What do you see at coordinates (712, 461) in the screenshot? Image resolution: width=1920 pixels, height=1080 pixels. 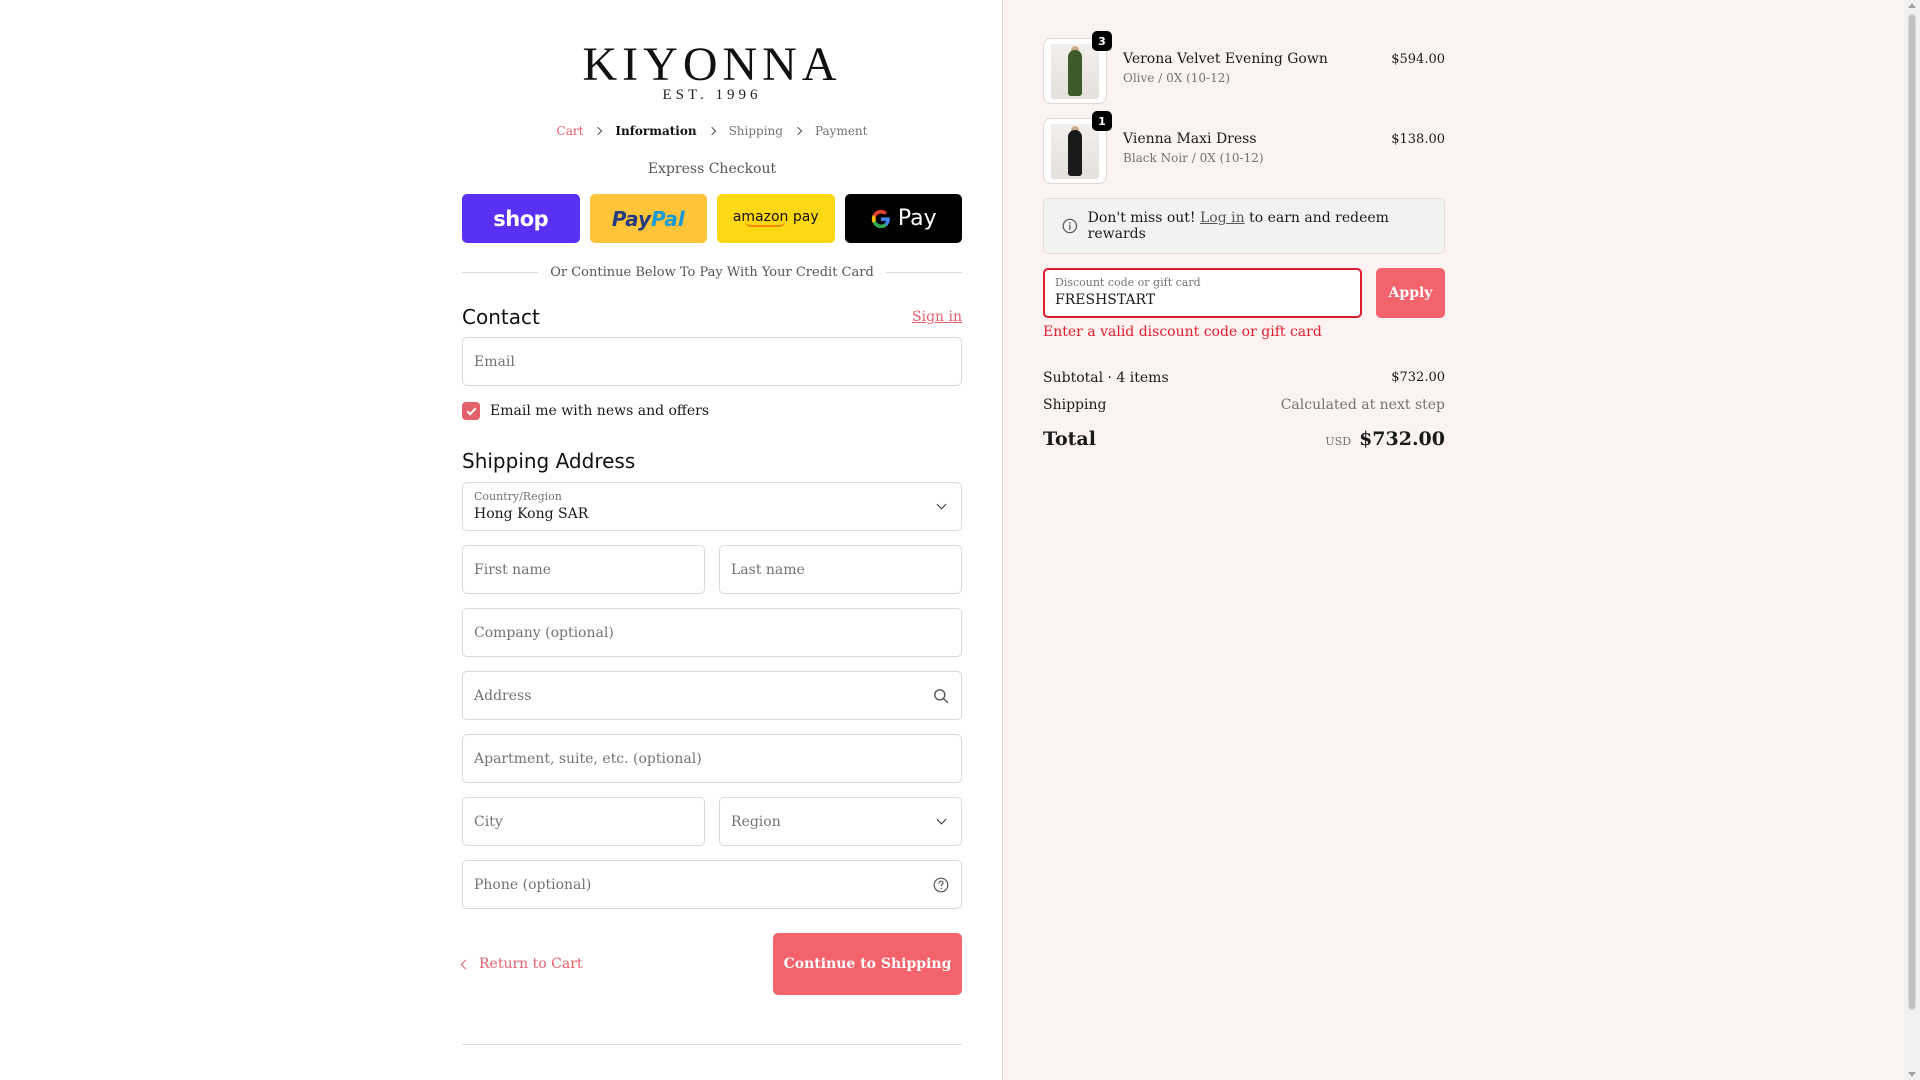 I see `shipping-header: Shipping Address` at bounding box center [712, 461].